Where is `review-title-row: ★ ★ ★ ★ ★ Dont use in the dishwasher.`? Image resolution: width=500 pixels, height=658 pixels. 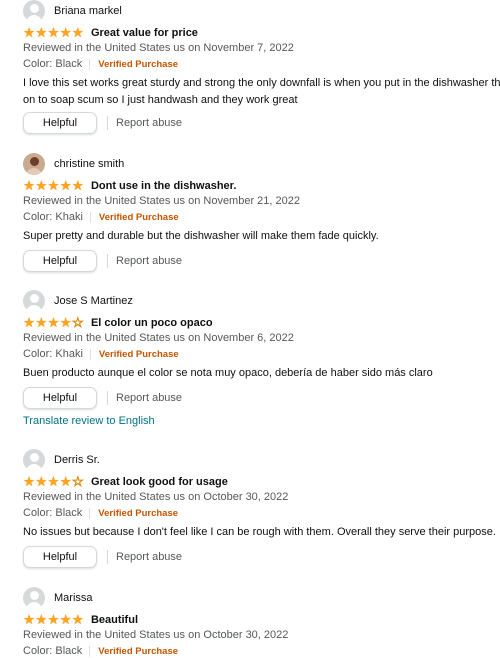
review-title-row: ★ ★ ★ ★ ★ Dont use in the dishwasher. is located at coordinates (129, 186).